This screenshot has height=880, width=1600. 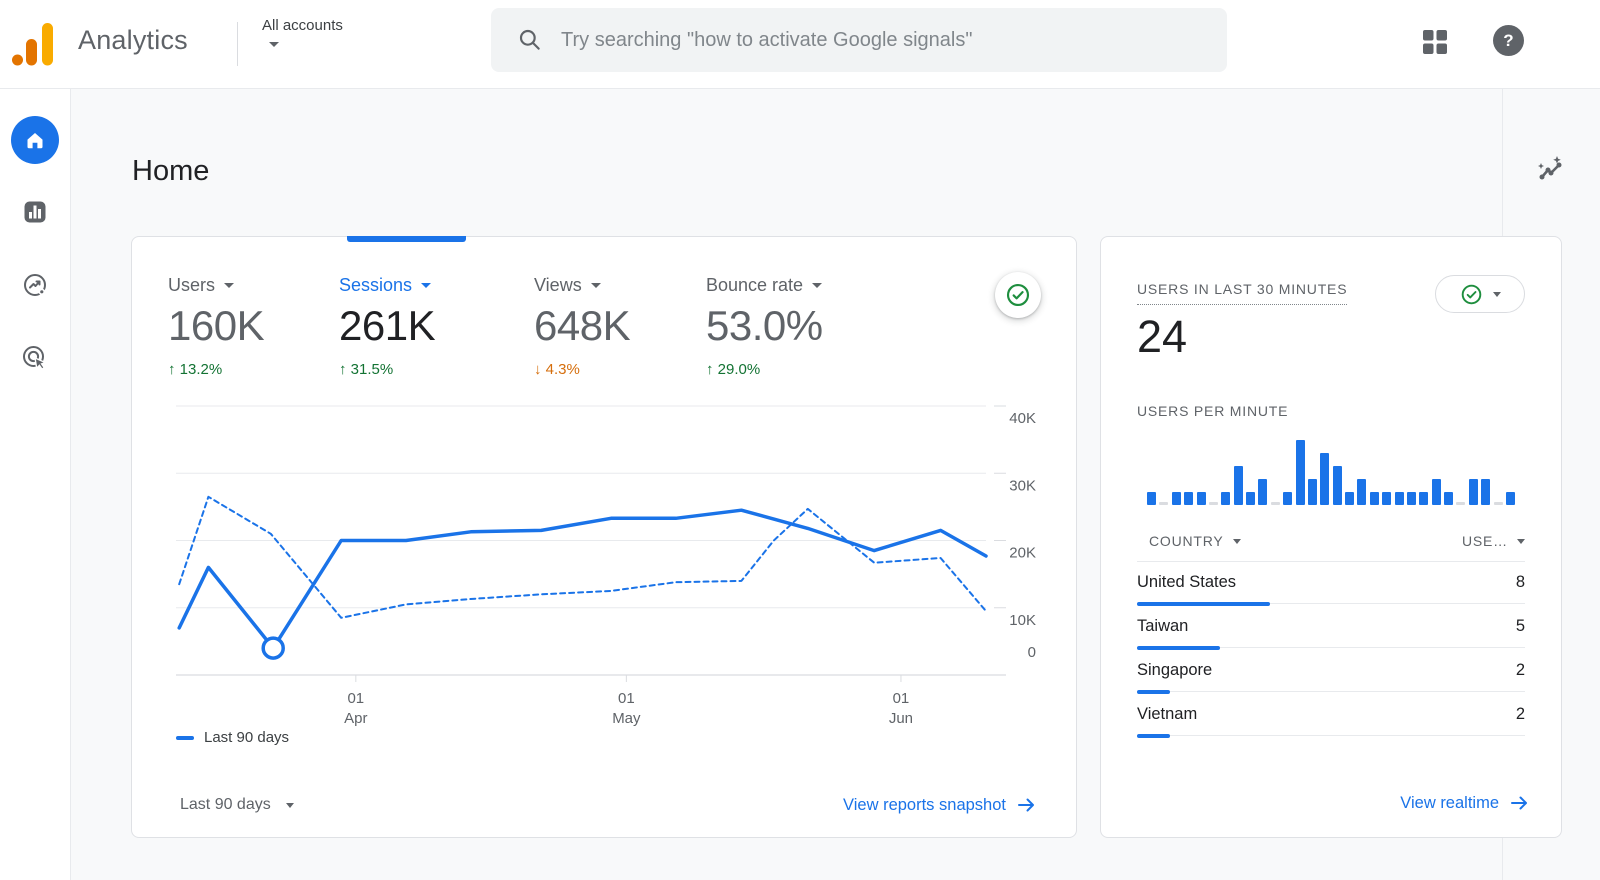 What do you see at coordinates (582, 325) in the screenshot?
I see `metric-value: 648K` at bounding box center [582, 325].